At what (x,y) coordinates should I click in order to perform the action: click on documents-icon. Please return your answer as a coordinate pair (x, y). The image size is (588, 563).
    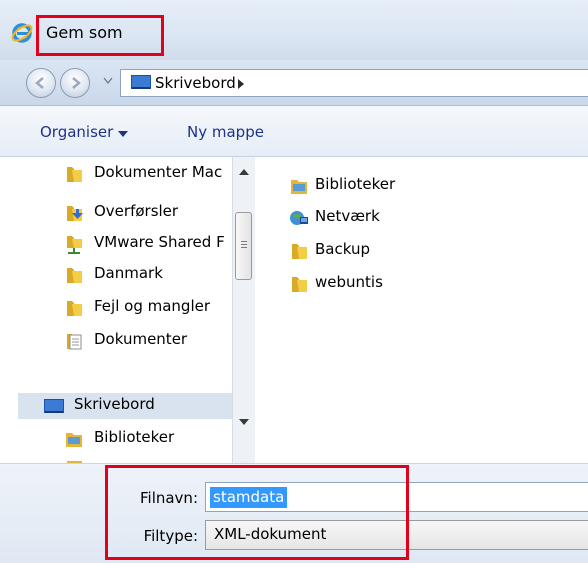
    Looking at the image, I should click on (74, 342).